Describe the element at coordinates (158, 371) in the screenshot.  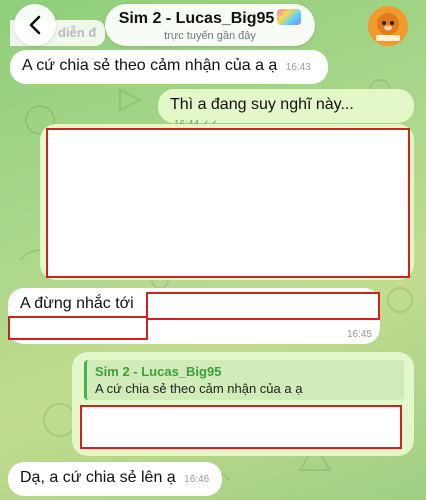
I see `reply-sender: Sim 2 - Lucas_Big95` at that location.